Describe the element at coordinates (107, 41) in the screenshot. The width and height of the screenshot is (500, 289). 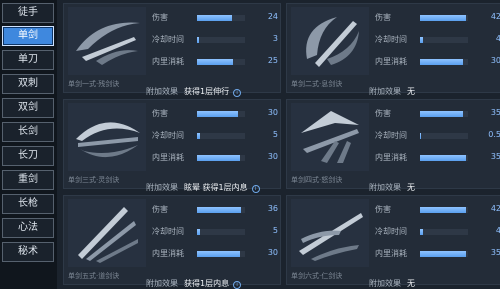
I see `sword-slash-icon` at that location.